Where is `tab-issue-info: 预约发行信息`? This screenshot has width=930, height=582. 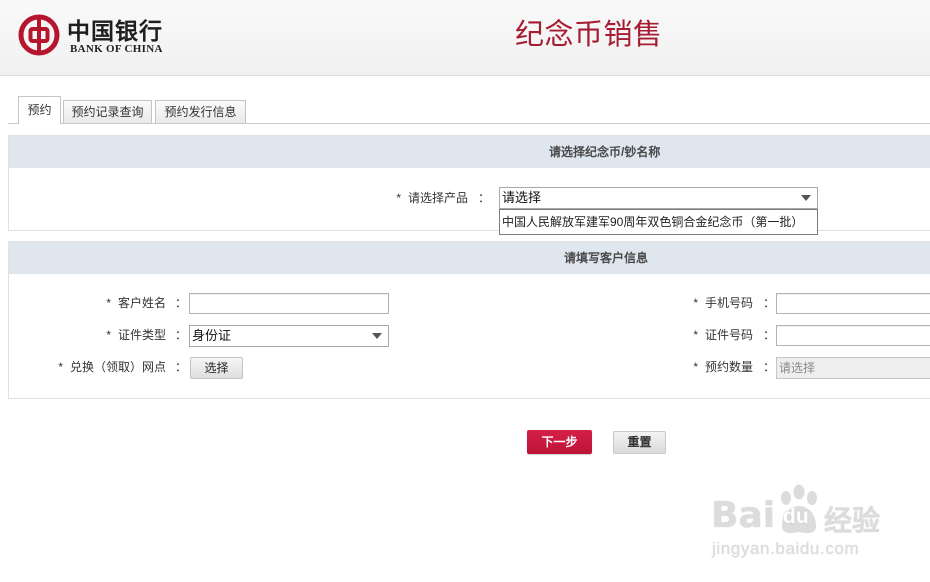
tab-issue-info: 预约发行信息 is located at coordinates (200, 111).